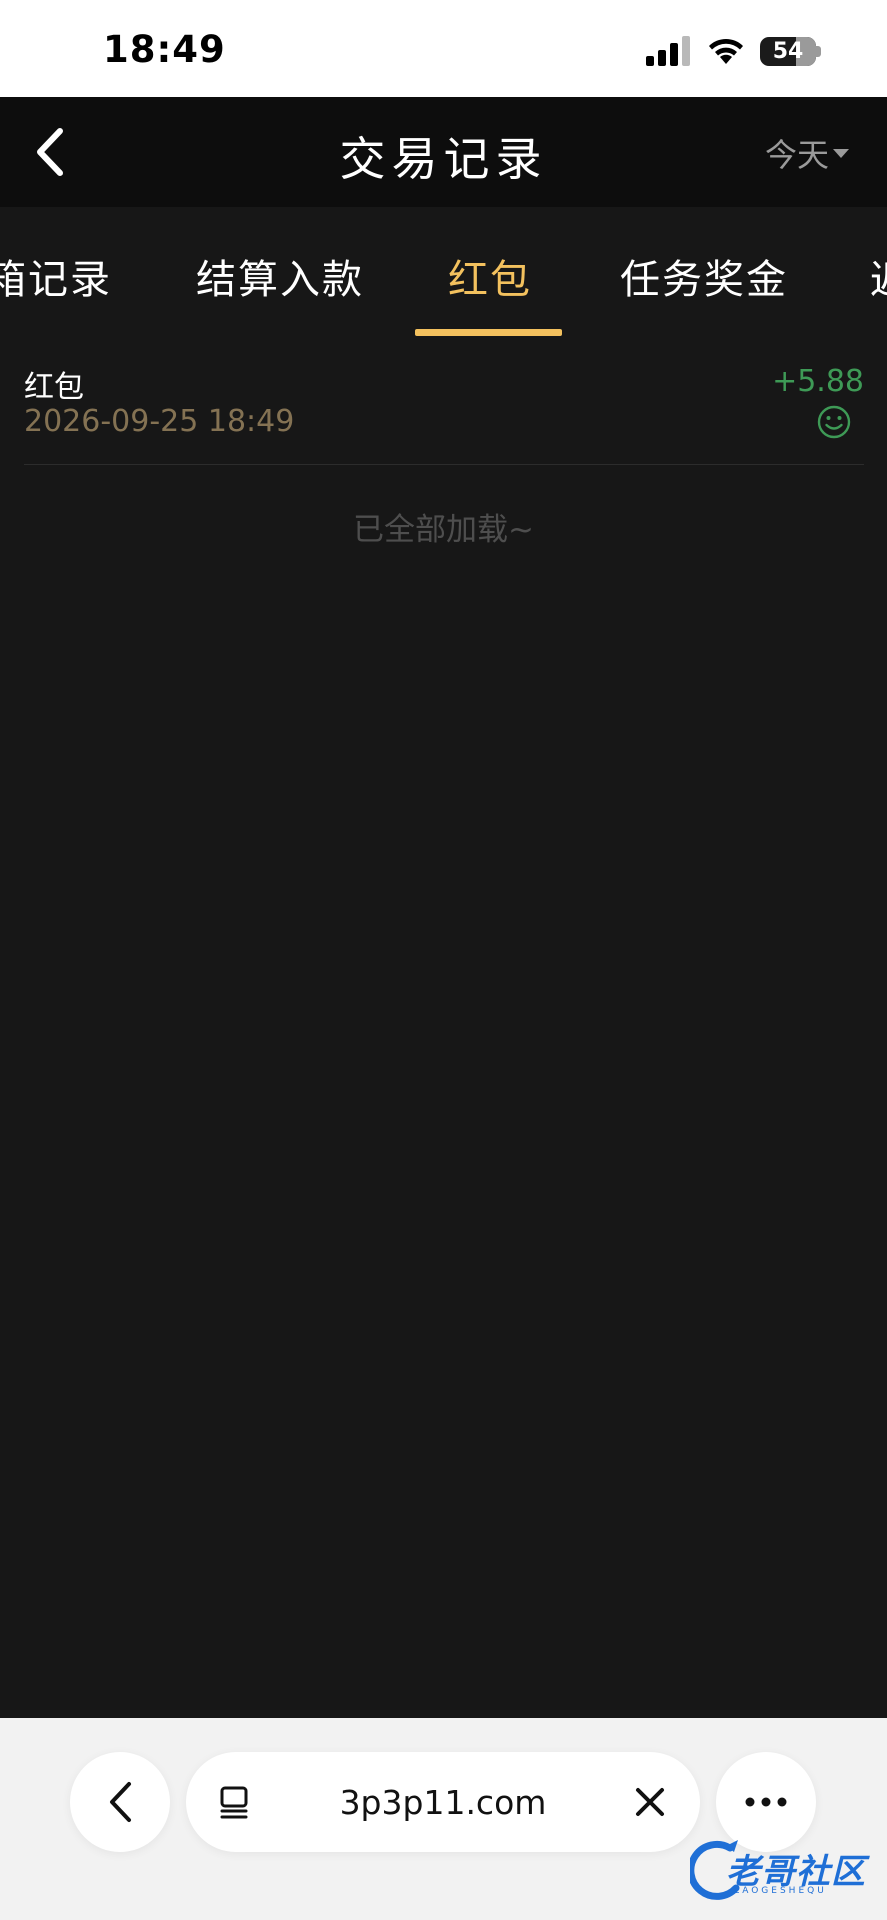  Describe the element at coordinates (796, 155) in the screenshot. I see `date-filter-label: 今天` at that location.